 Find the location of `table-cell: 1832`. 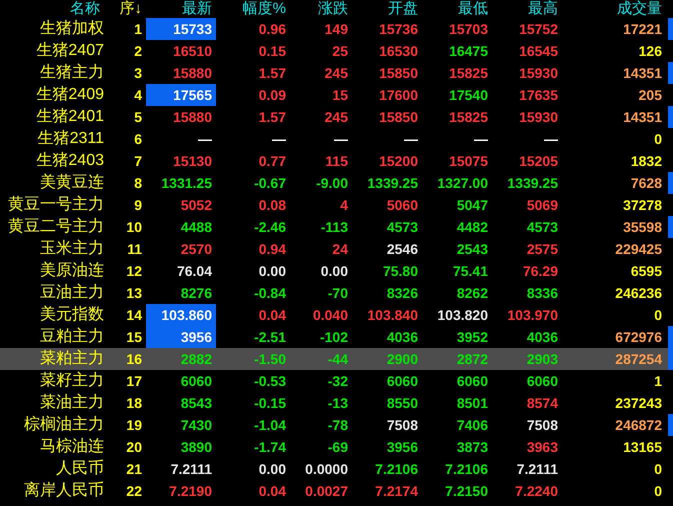

table-cell: 1832 is located at coordinates (646, 161).